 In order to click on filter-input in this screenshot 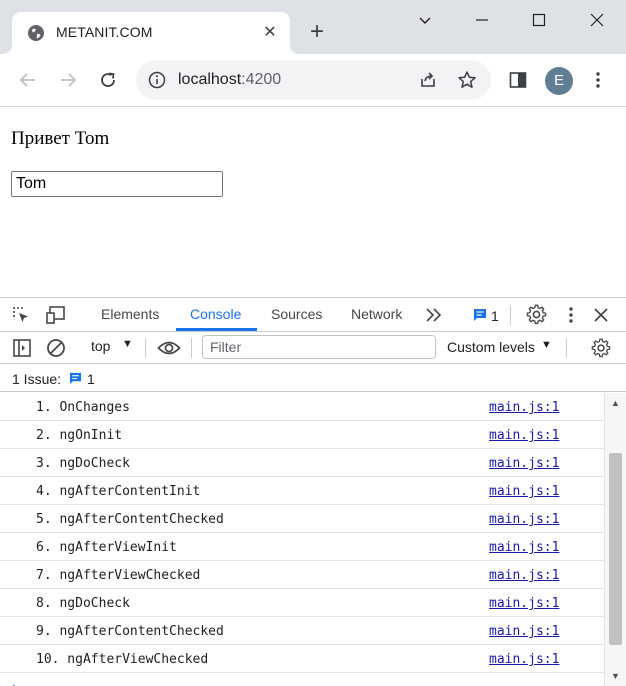, I will do `click(319, 347)`.